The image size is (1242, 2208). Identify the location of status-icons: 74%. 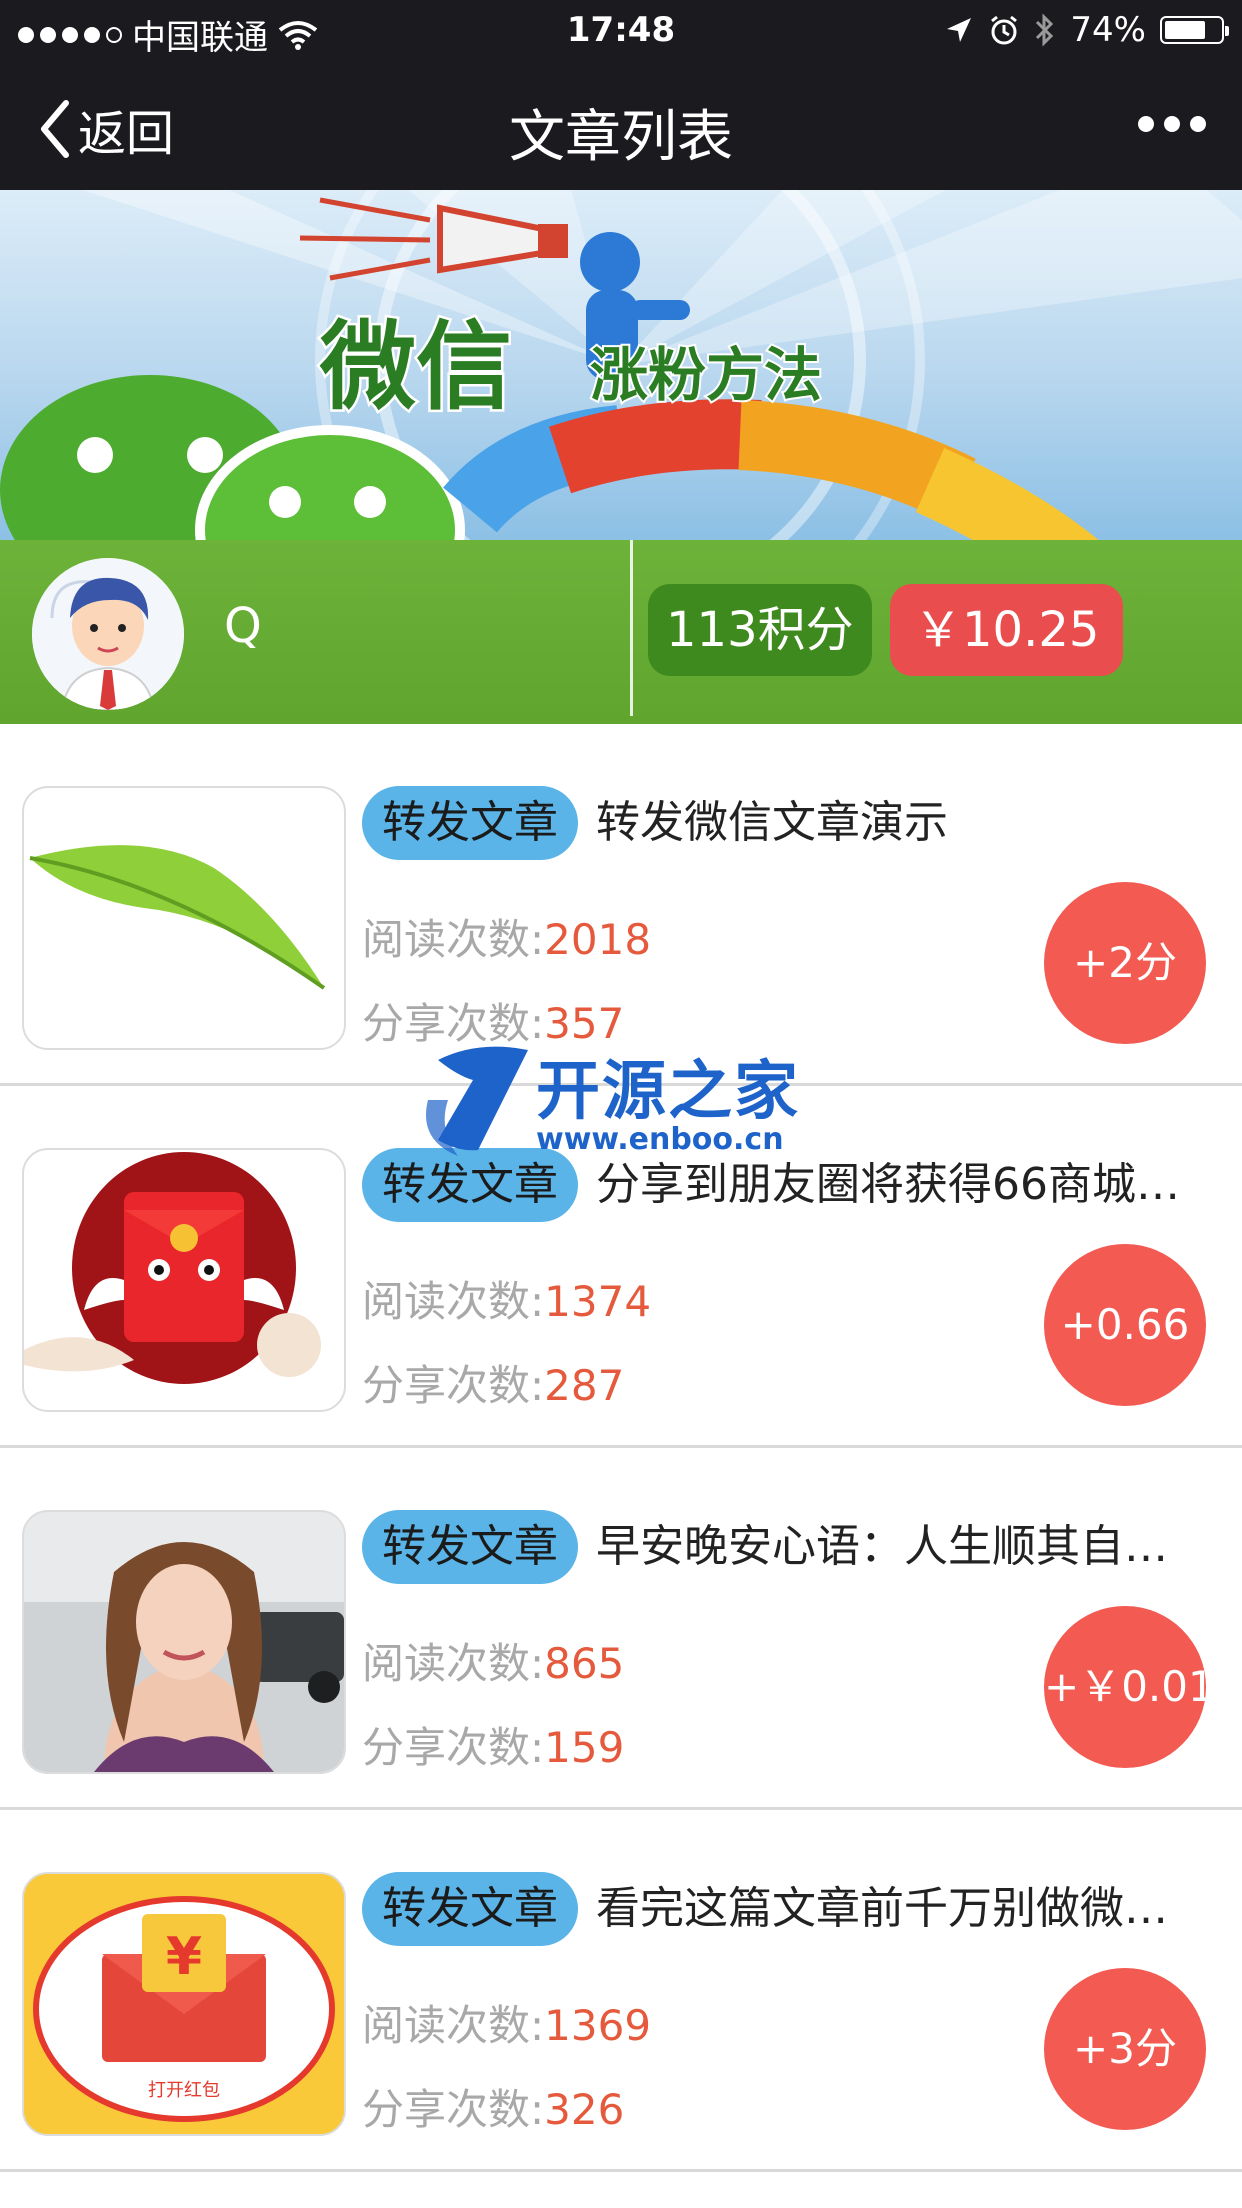
(1086, 30).